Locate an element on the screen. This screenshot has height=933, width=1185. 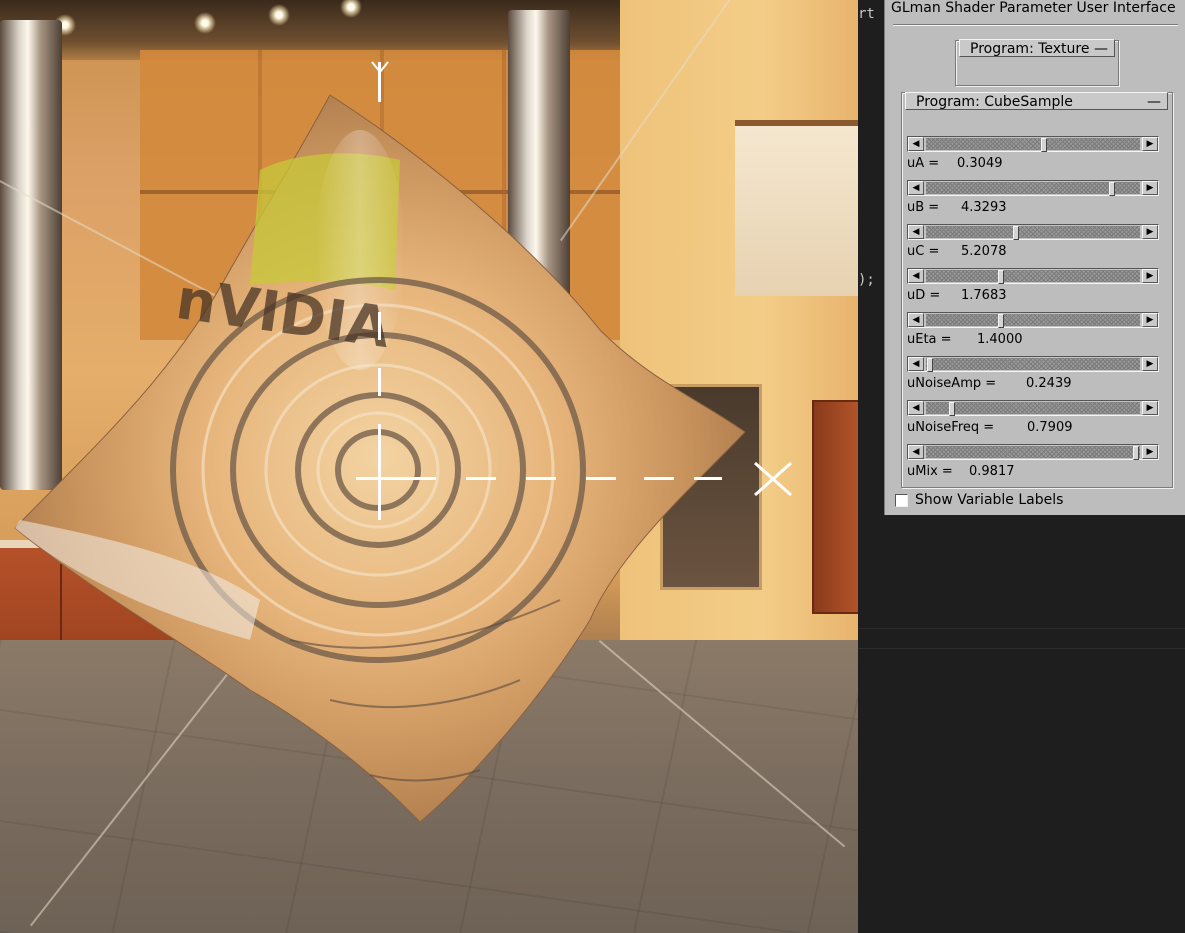
rollout-label: Program: CubeSample is located at coordinates (994, 102).